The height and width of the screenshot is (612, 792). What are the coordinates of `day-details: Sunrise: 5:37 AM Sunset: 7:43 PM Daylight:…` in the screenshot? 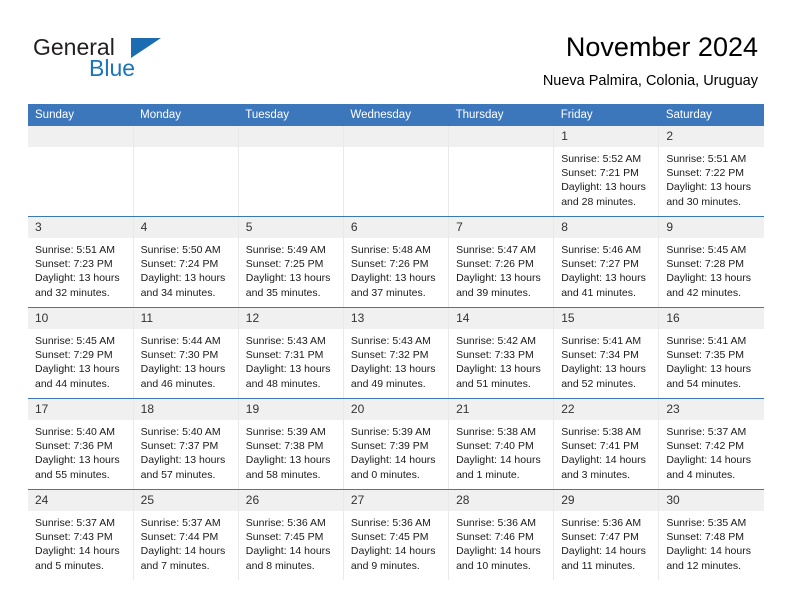 It's located at (80, 542).